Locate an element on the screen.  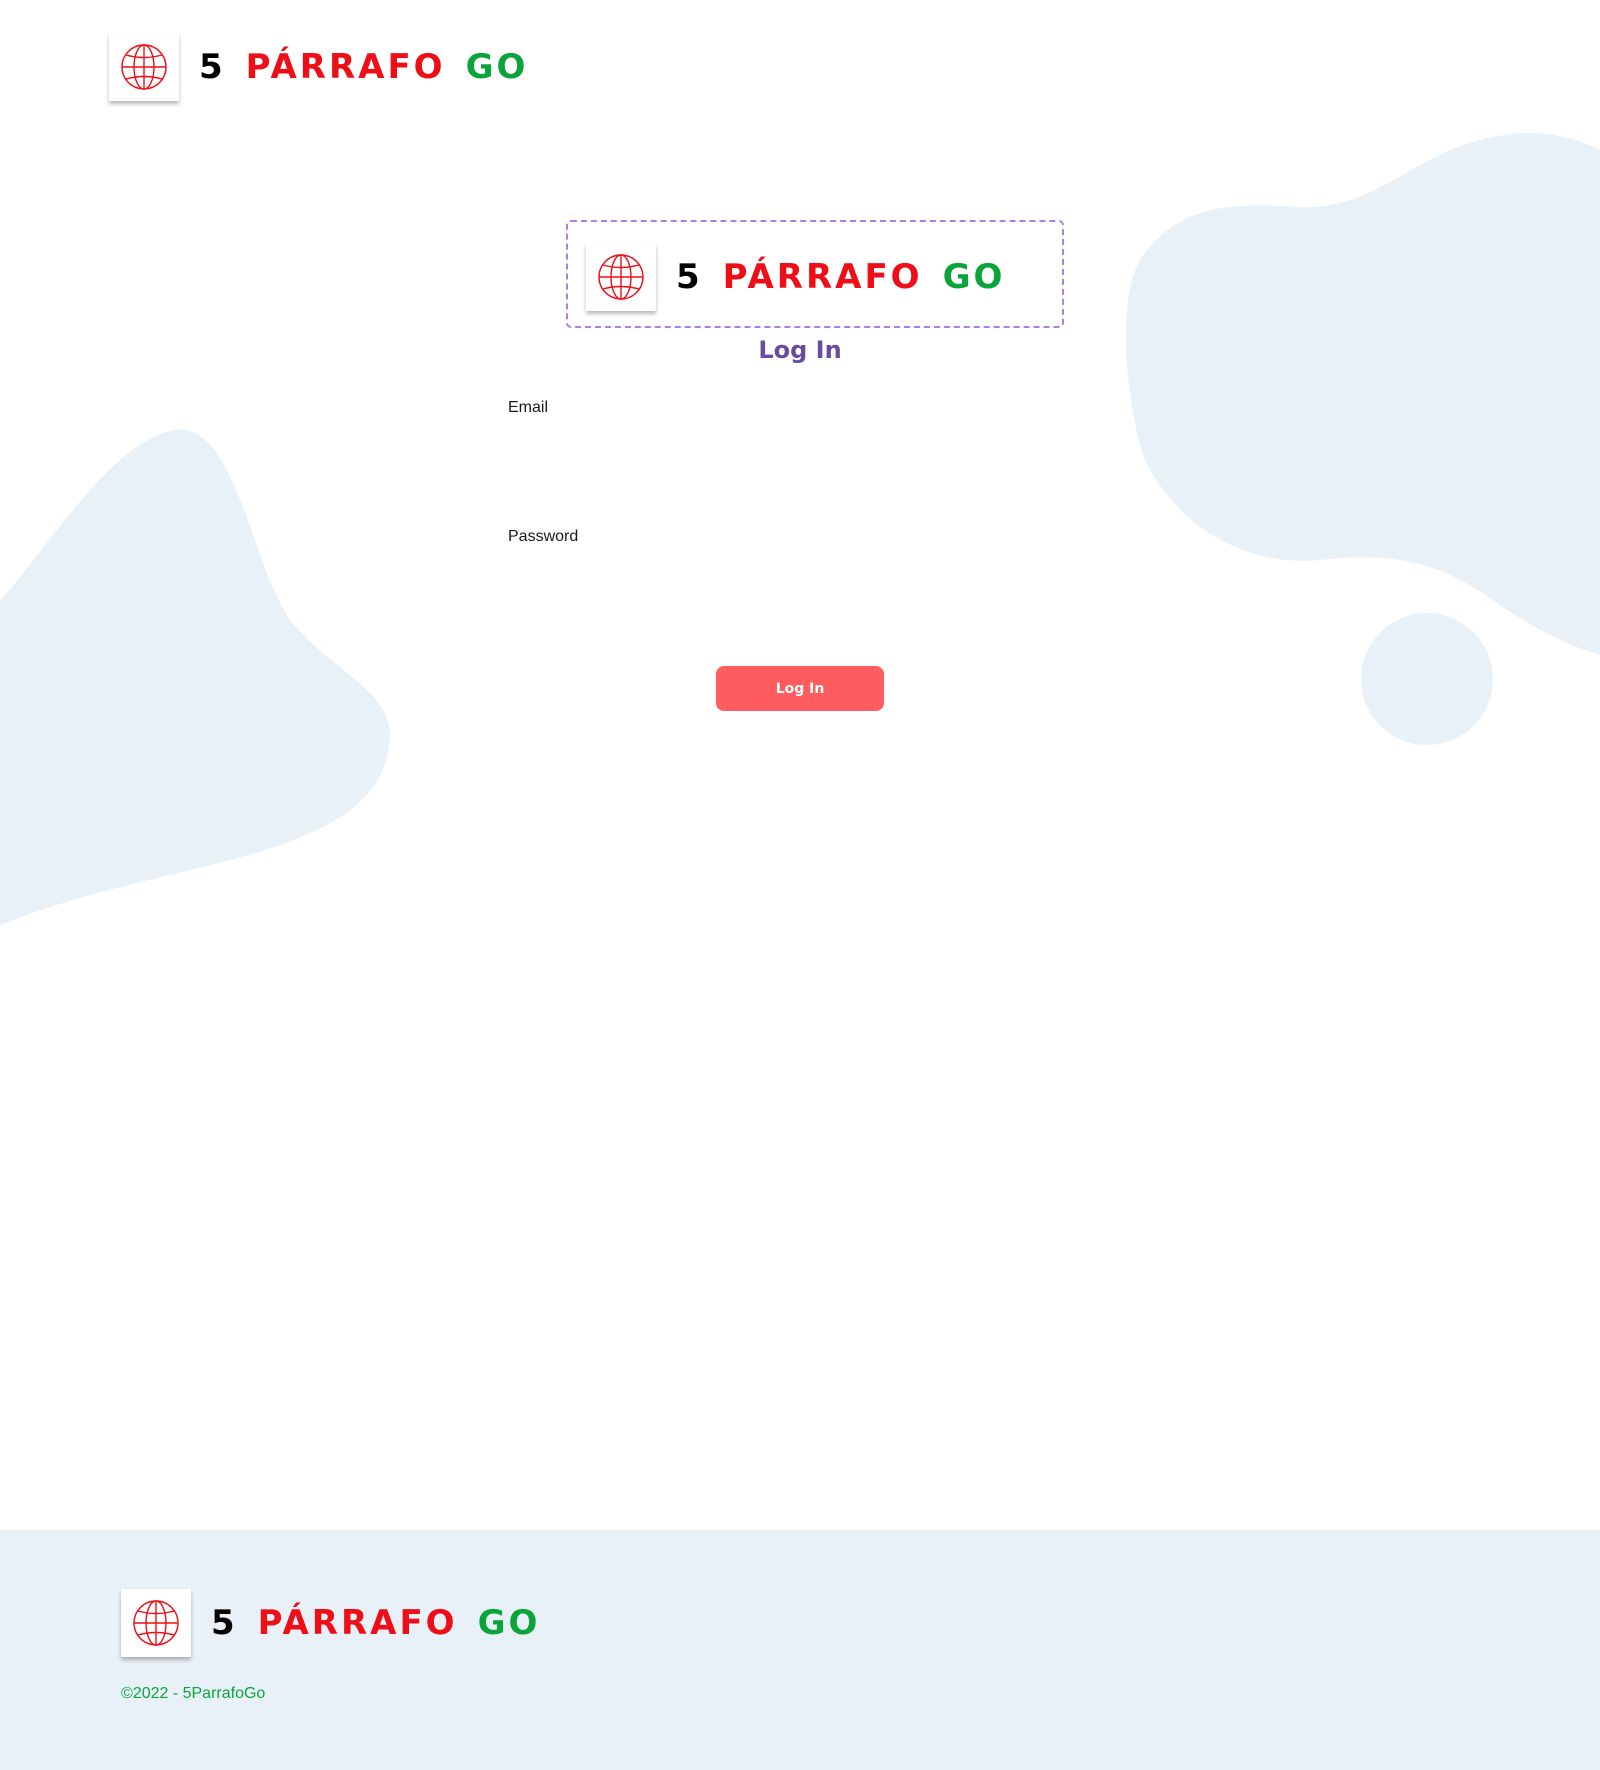
footer-logo: 5 PÁRRAFO GO is located at coordinates (330, 1623).